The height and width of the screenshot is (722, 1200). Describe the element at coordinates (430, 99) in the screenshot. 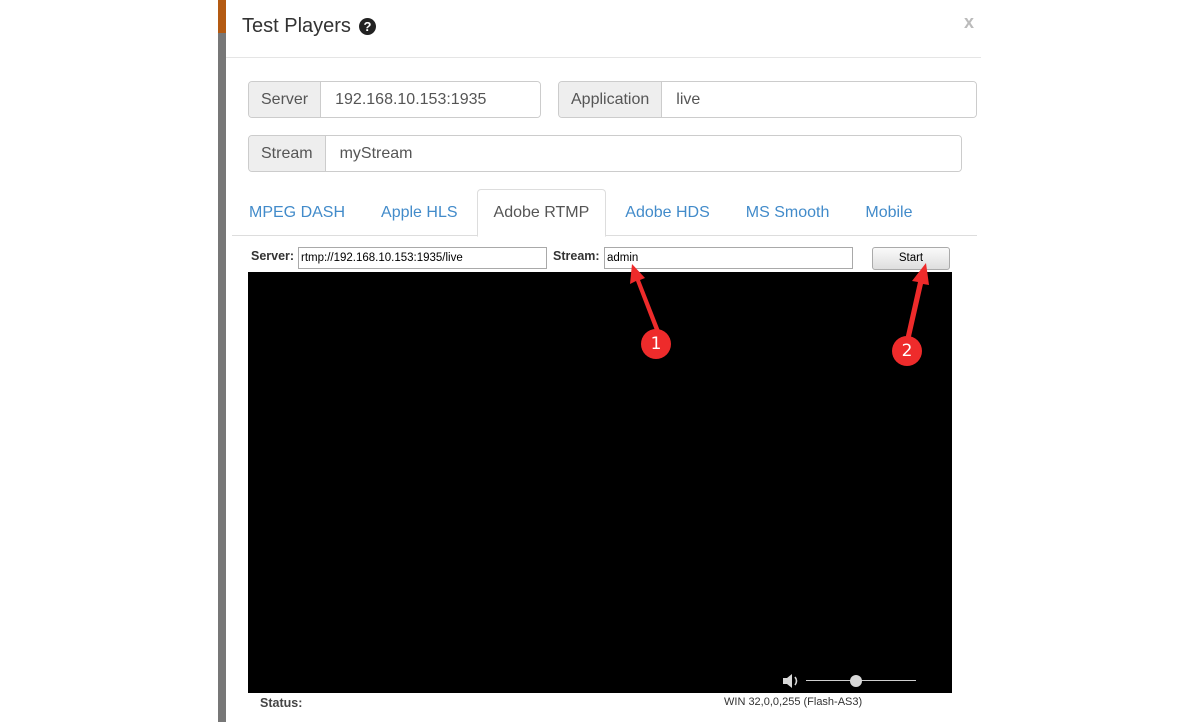

I see `server-input` at that location.